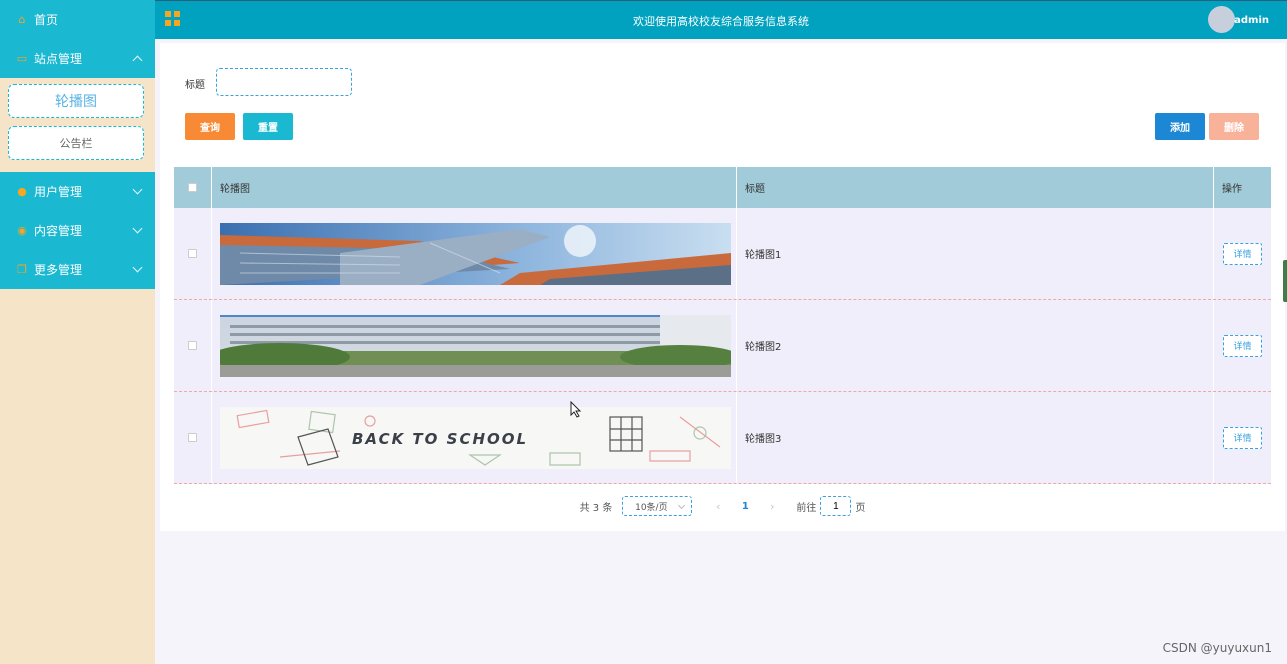 The width and height of the screenshot is (1287, 664). I want to click on submenu-item-label: 公告栏, so click(76, 143).